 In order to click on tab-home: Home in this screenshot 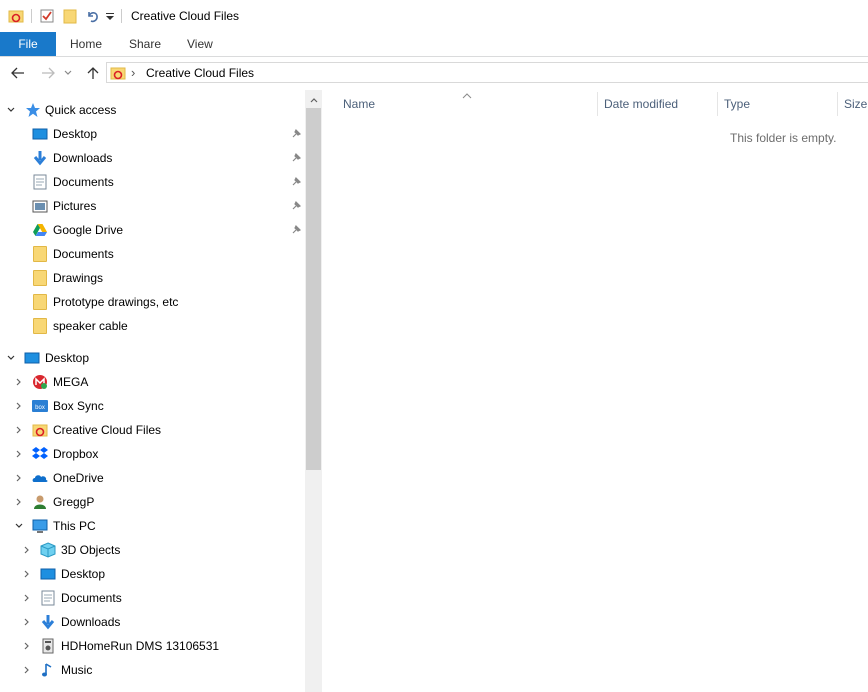, I will do `click(86, 44)`.